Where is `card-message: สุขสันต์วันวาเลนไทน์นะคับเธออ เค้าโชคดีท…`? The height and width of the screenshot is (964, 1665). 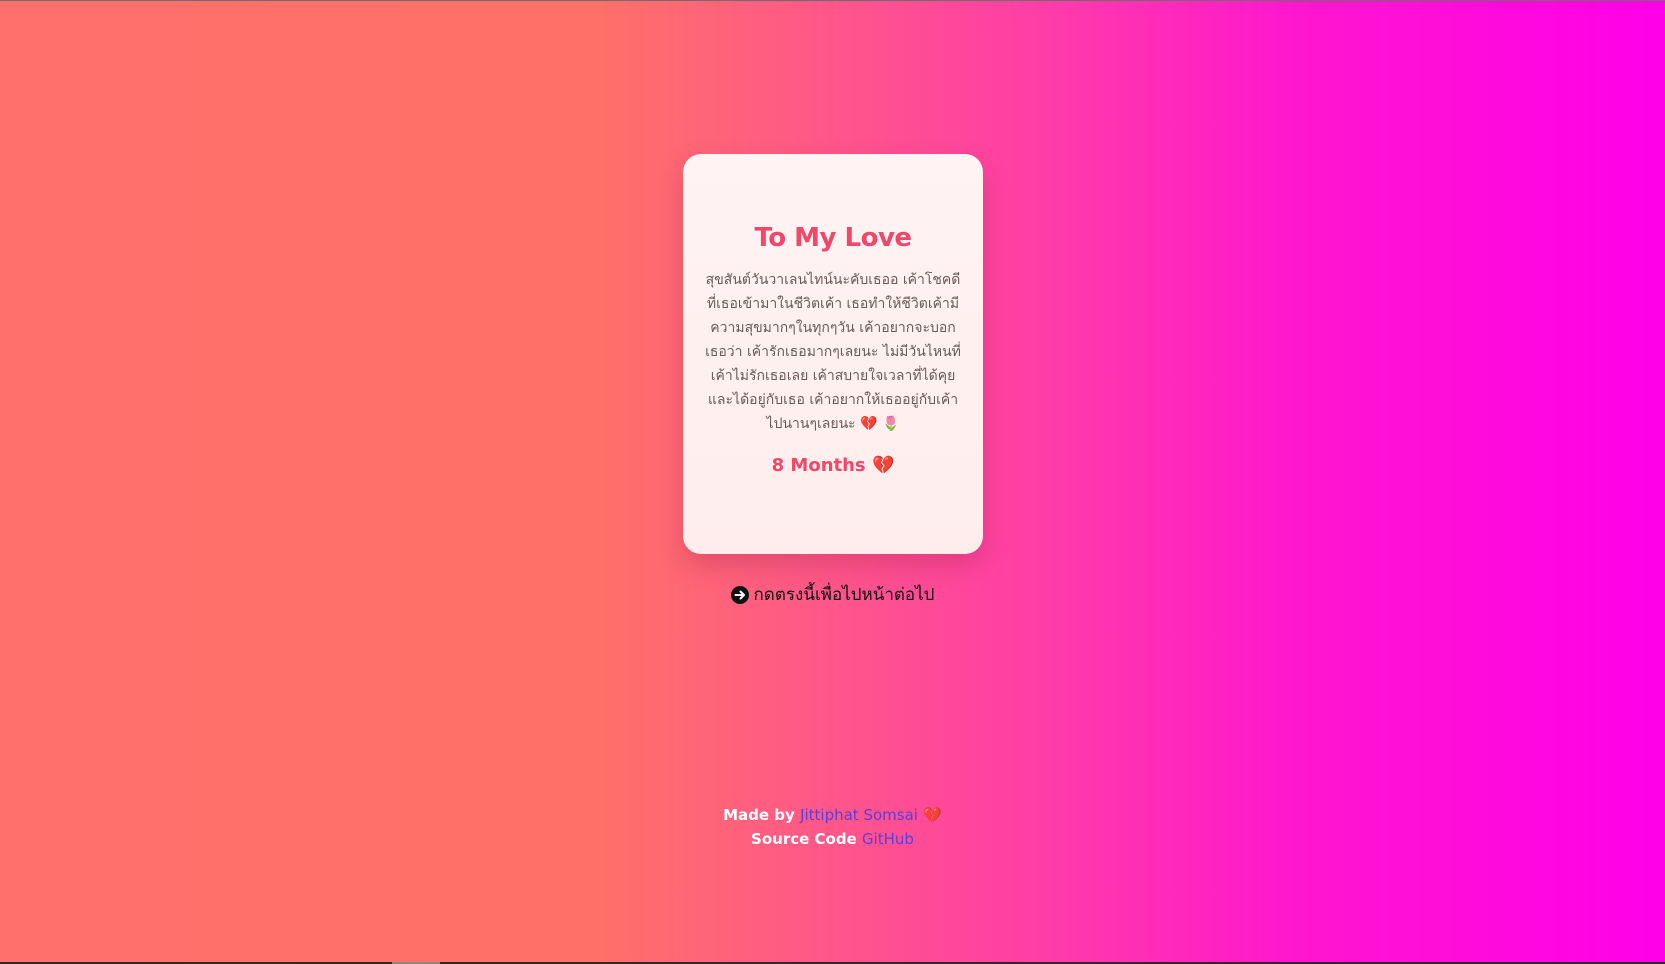
card-message: สุขสันต์วันวาเลนไทน์นะคับเธออ เค้าโชคดีท… is located at coordinates (833, 352).